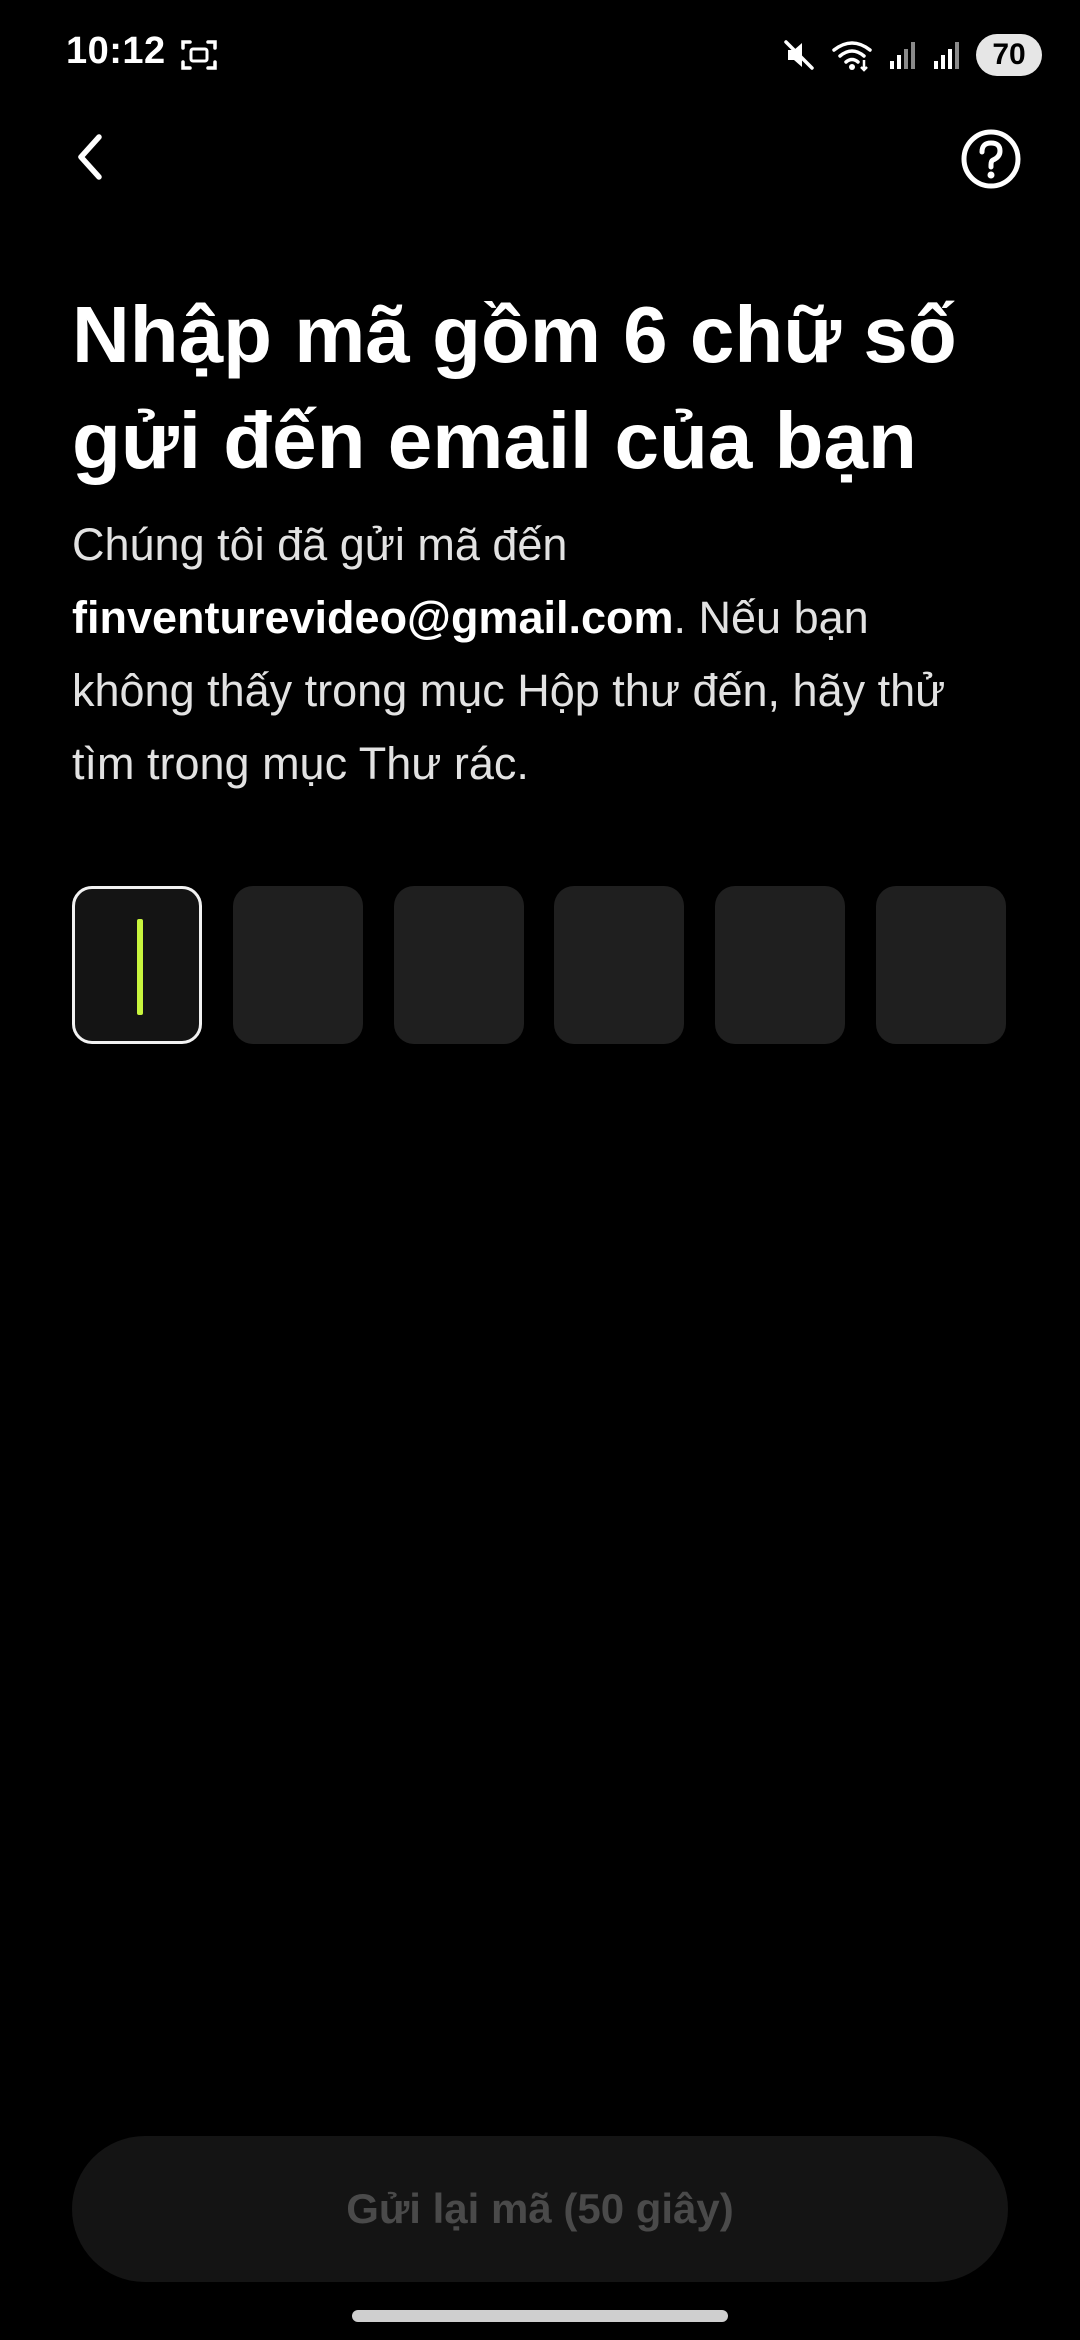  I want to click on status-bar: 10:12 70, so click(540, 55).